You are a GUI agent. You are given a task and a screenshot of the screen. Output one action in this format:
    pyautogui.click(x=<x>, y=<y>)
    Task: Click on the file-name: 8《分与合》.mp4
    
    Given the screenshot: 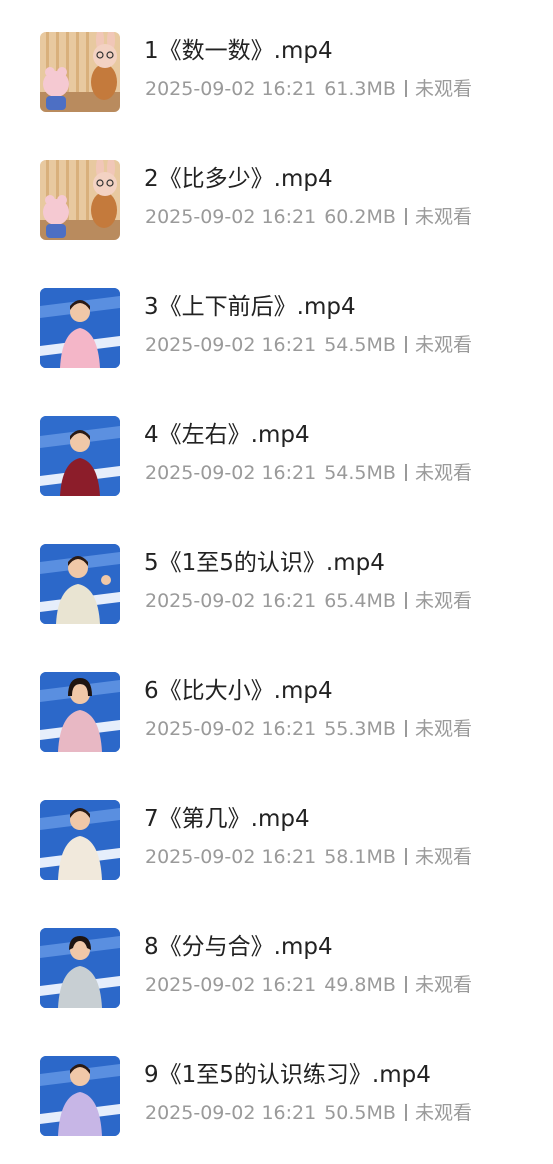 What is the action you would take?
    pyautogui.click(x=238, y=947)
    